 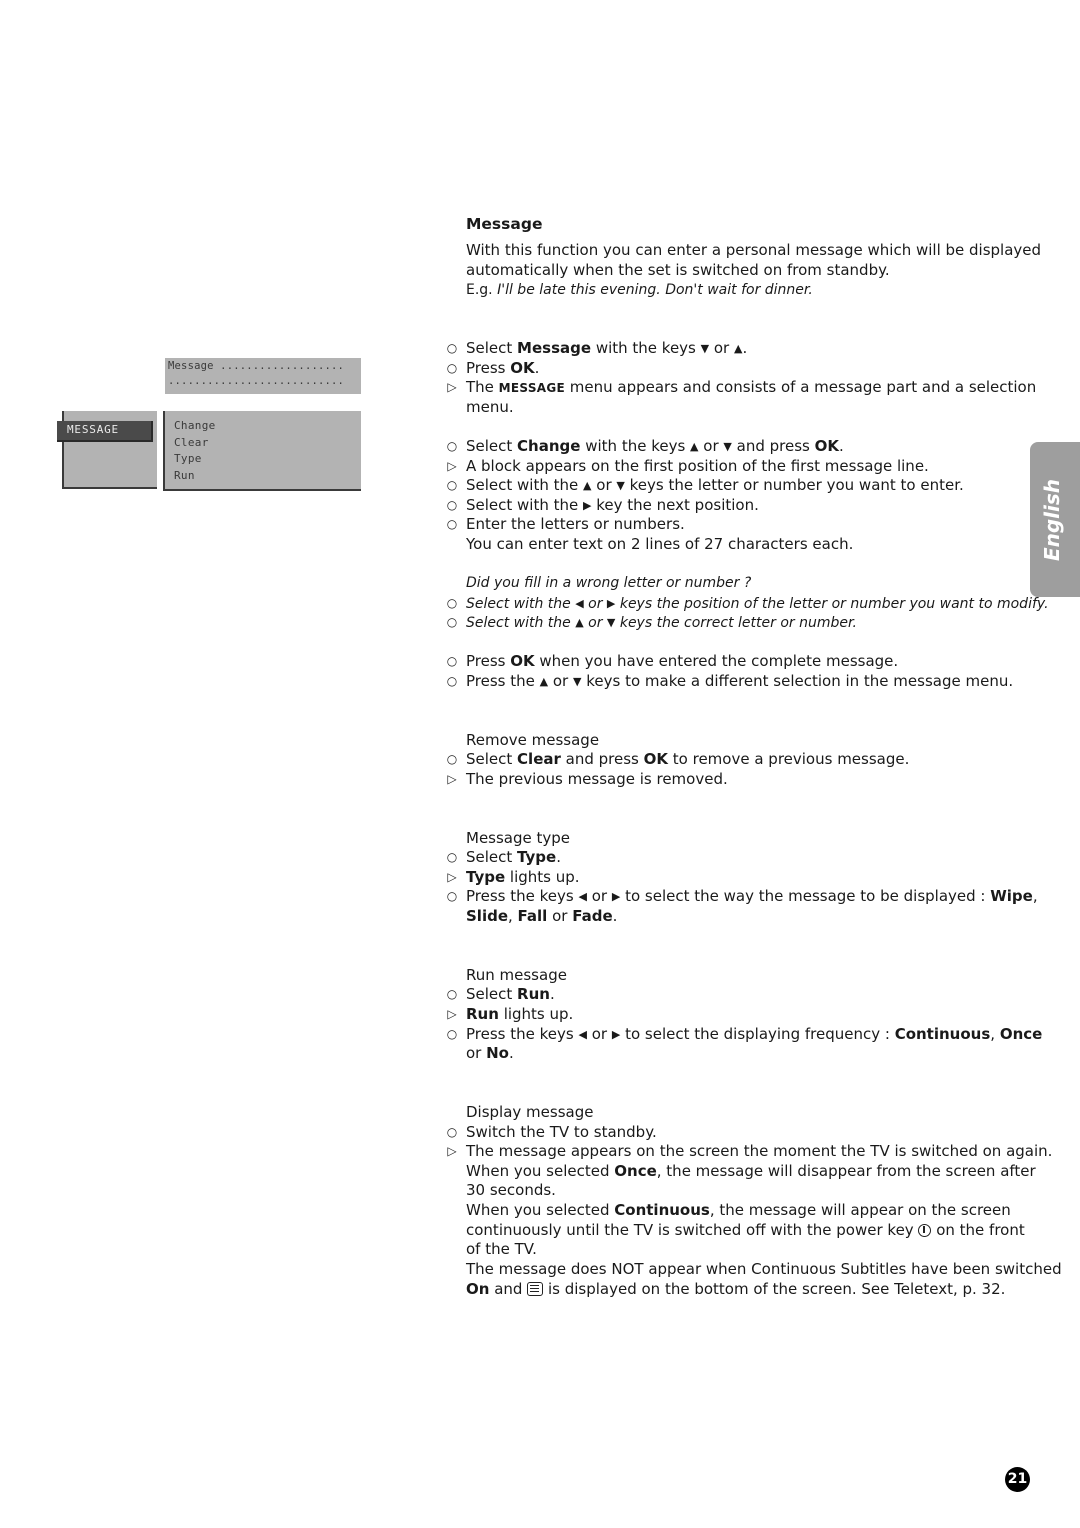 I want to click on result-continuation: of the TV., so click(x=501, y=1249).